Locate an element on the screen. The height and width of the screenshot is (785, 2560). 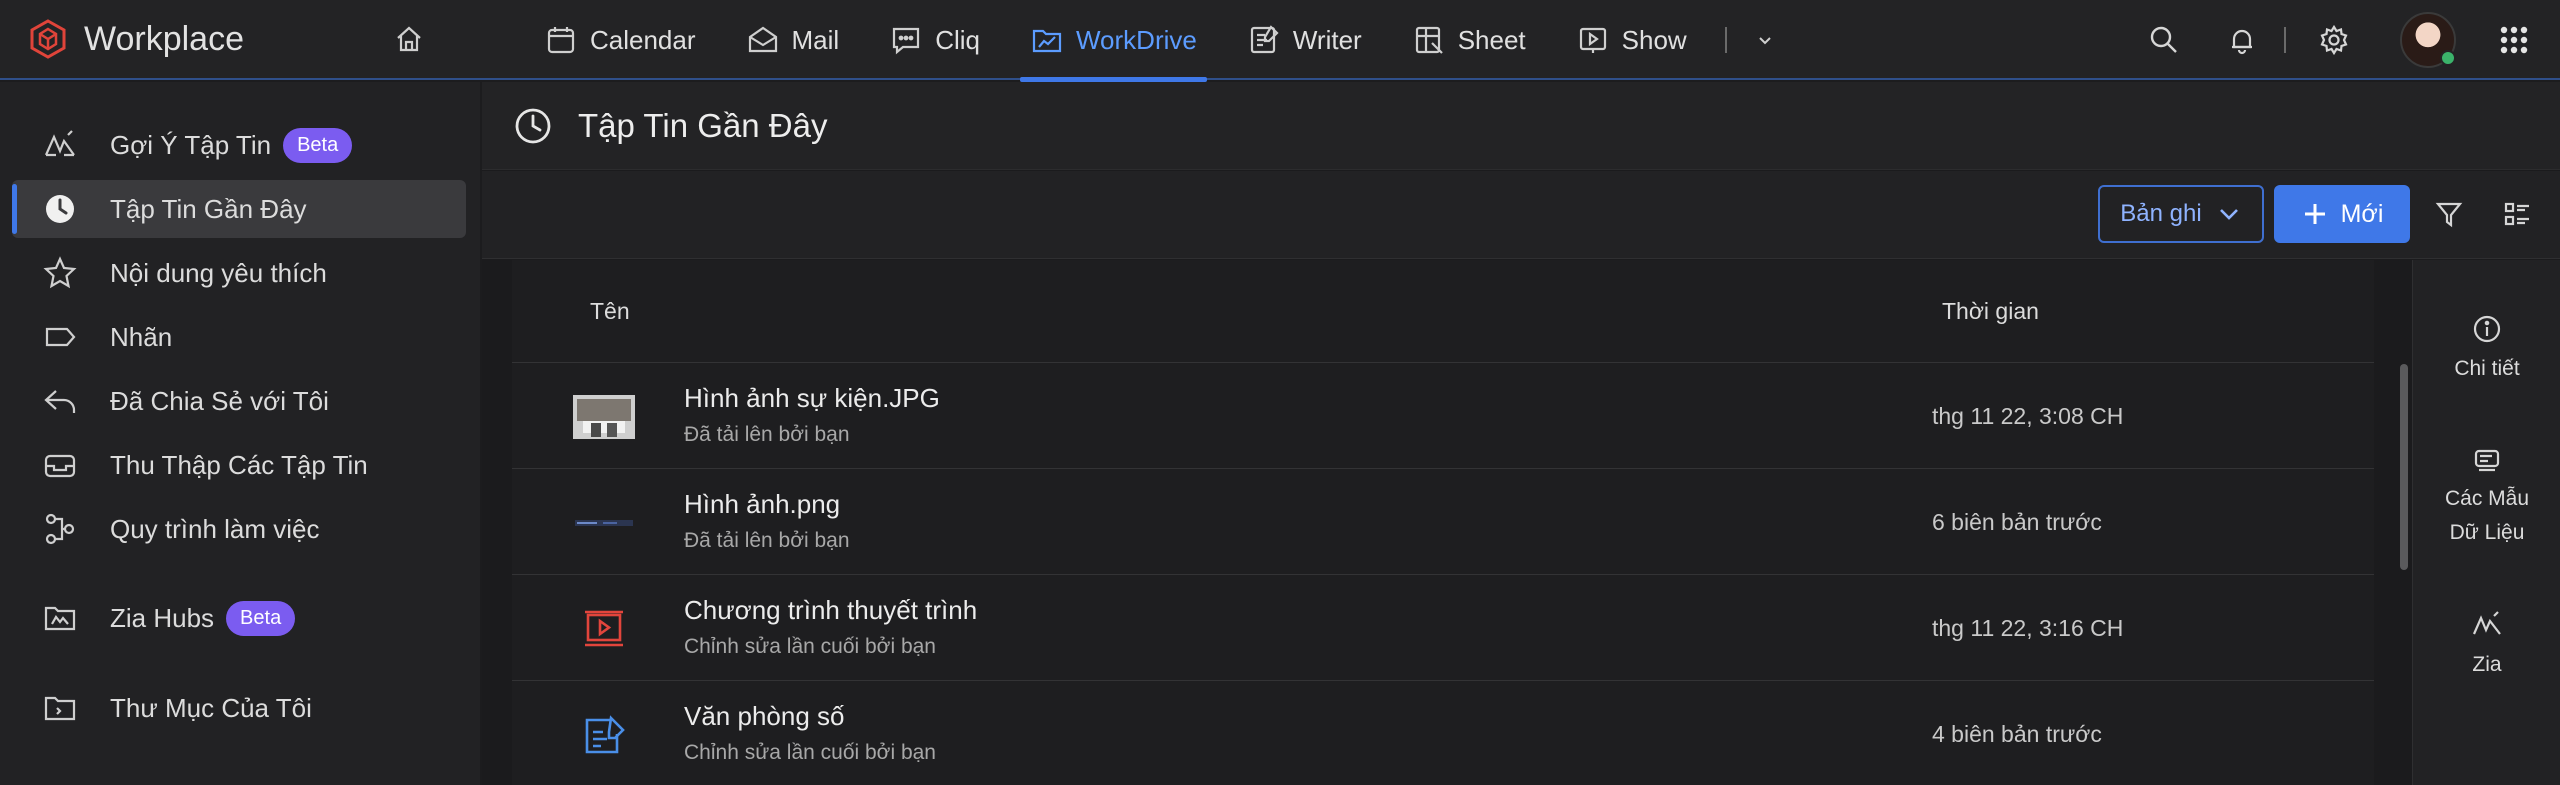
templates-label-line1: Các Mẫu is located at coordinates (2487, 498).